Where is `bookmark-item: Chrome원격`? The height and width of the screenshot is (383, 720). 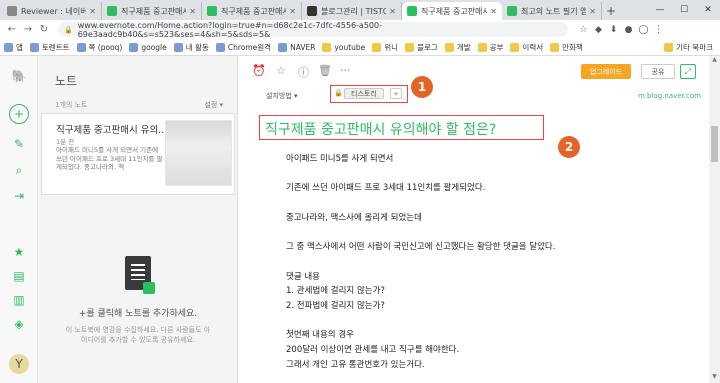 bookmark-item: Chrome원격 is located at coordinates (243, 47).